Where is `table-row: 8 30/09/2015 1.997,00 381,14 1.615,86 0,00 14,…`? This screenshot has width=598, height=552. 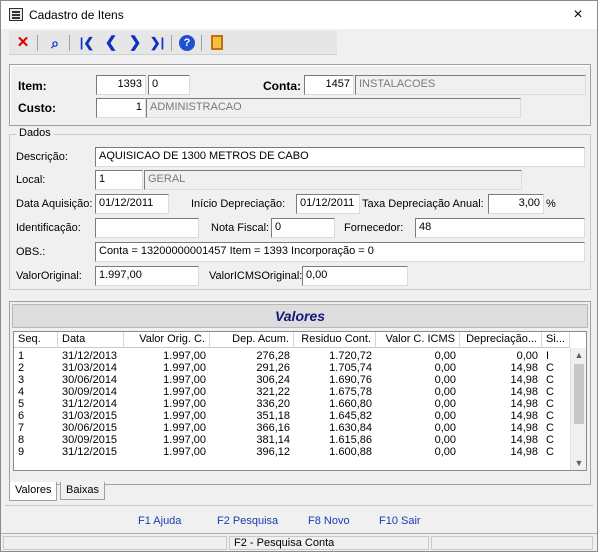 table-row: 8 30/09/2015 1.997,00 381,14 1.615,86 0,00 14,… is located at coordinates (292, 440).